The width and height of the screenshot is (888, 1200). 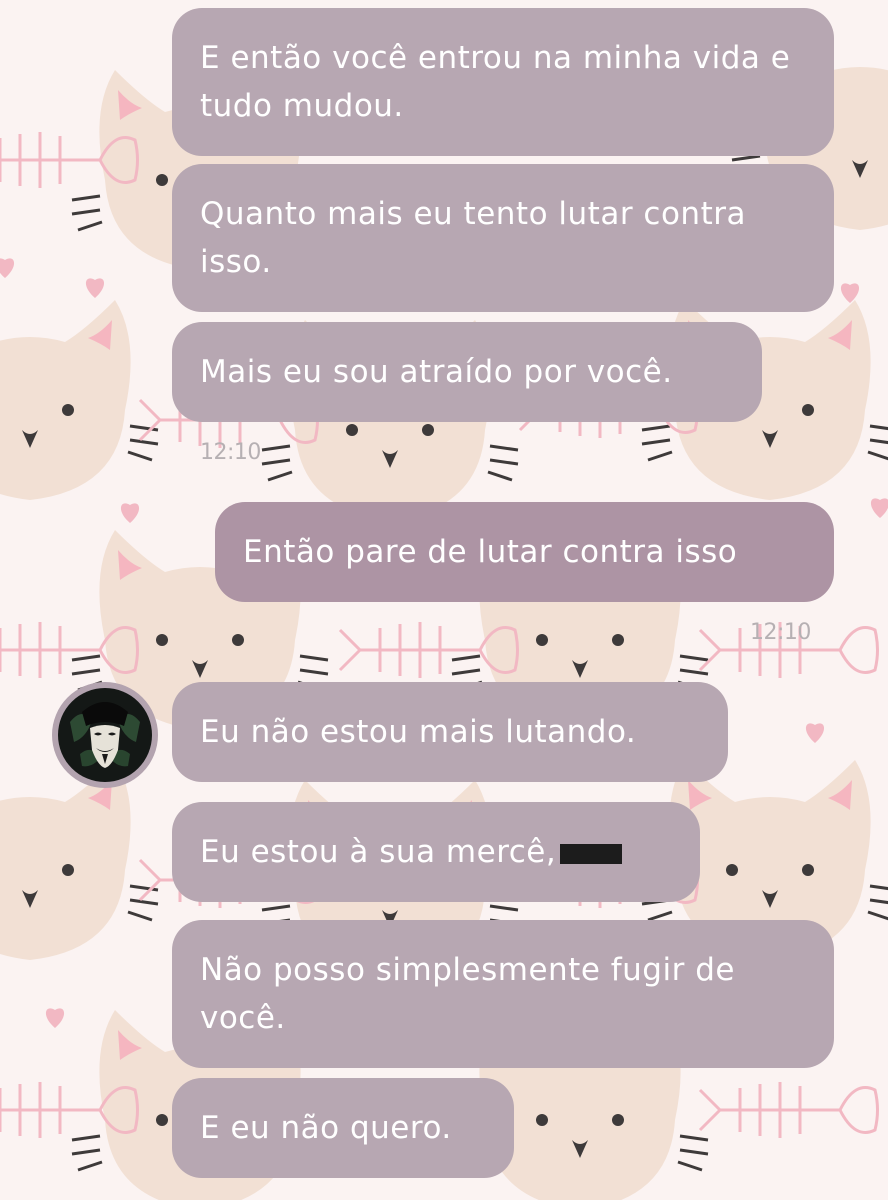 I want to click on message-text: Eu não estou mais lutando., so click(x=418, y=732).